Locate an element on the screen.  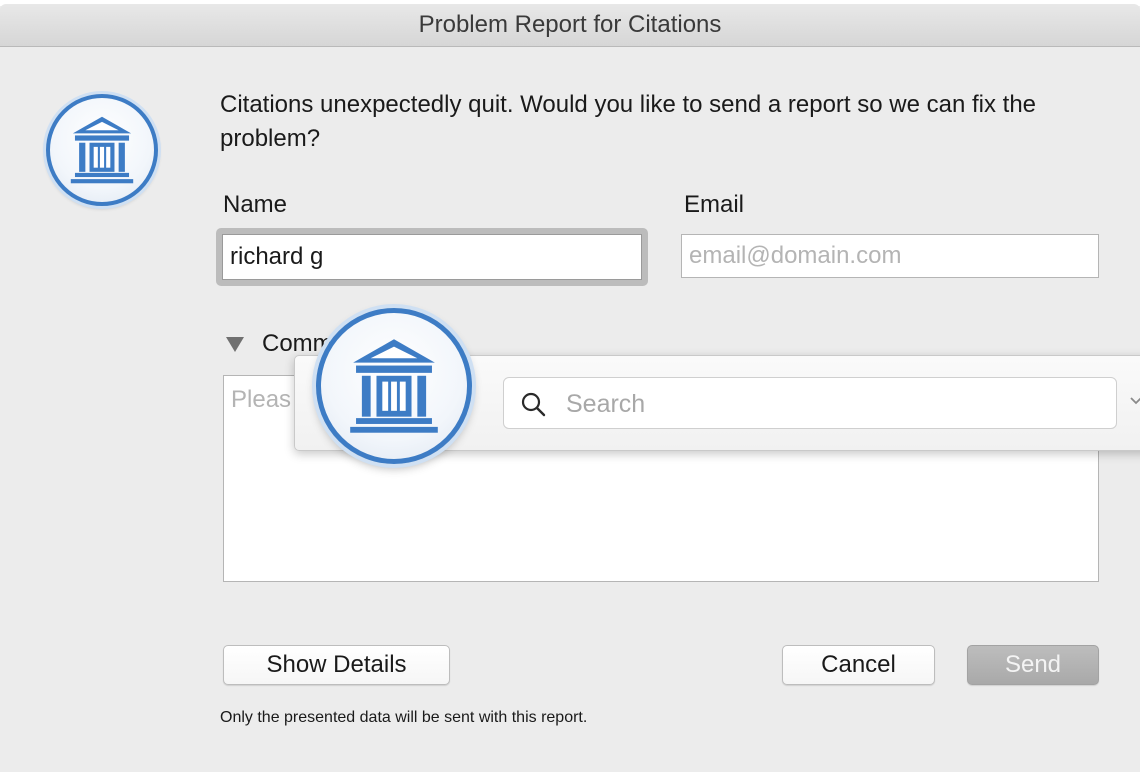
disclosure-triangle-icon is located at coordinates (235, 344).